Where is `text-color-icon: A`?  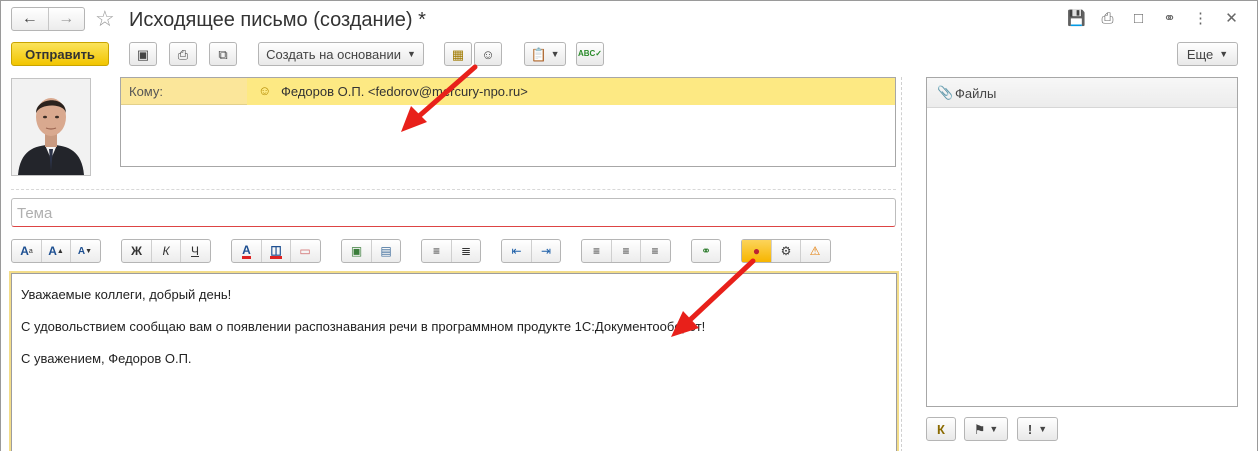
text-color-icon: A is located at coordinates (246, 251).